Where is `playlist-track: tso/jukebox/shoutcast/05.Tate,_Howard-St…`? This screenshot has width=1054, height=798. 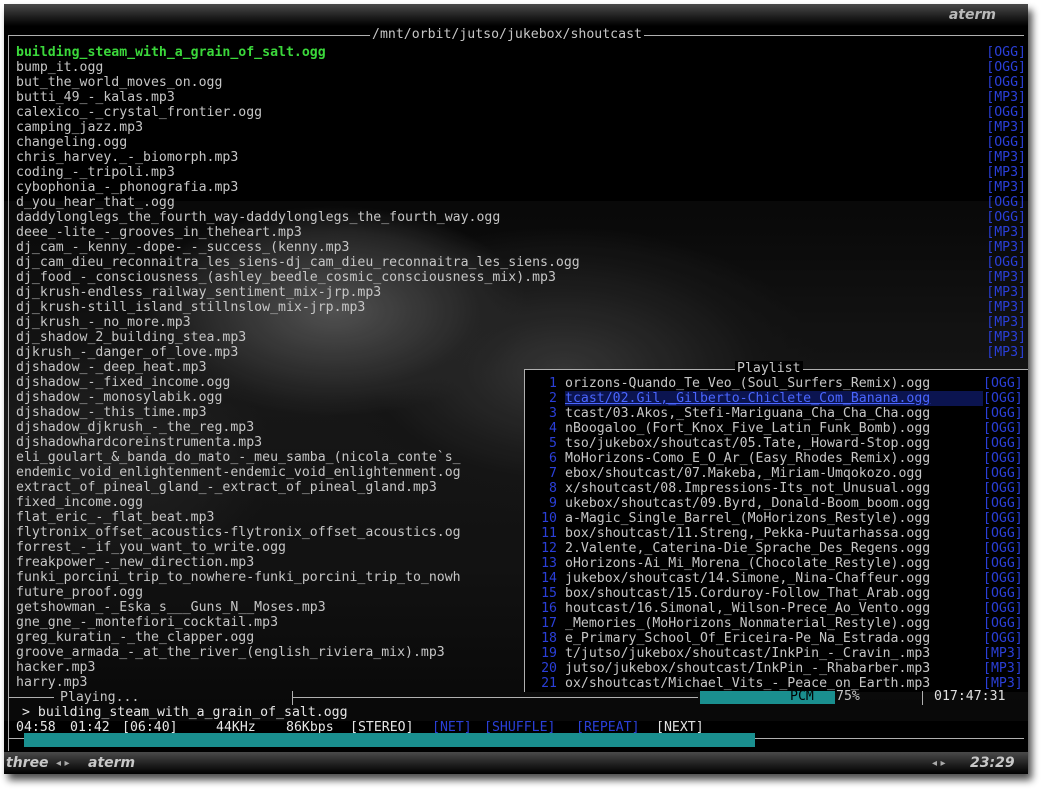
playlist-track: tso/jukebox/shoutcast/05.Tate,_Howard-St… is located at coordinates (748, 443).